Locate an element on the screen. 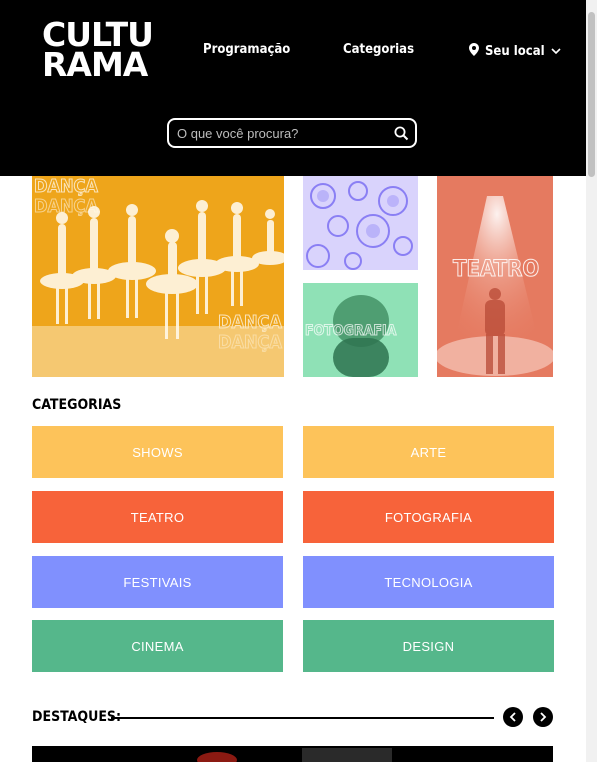 The image size is (597, 762). category-label: FESTIVAIS is located at coordinates (157, 582).